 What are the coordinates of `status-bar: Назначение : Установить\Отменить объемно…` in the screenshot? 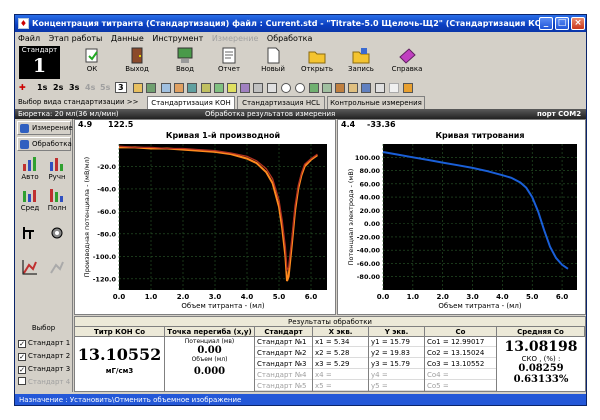 It's located at (300, 399).